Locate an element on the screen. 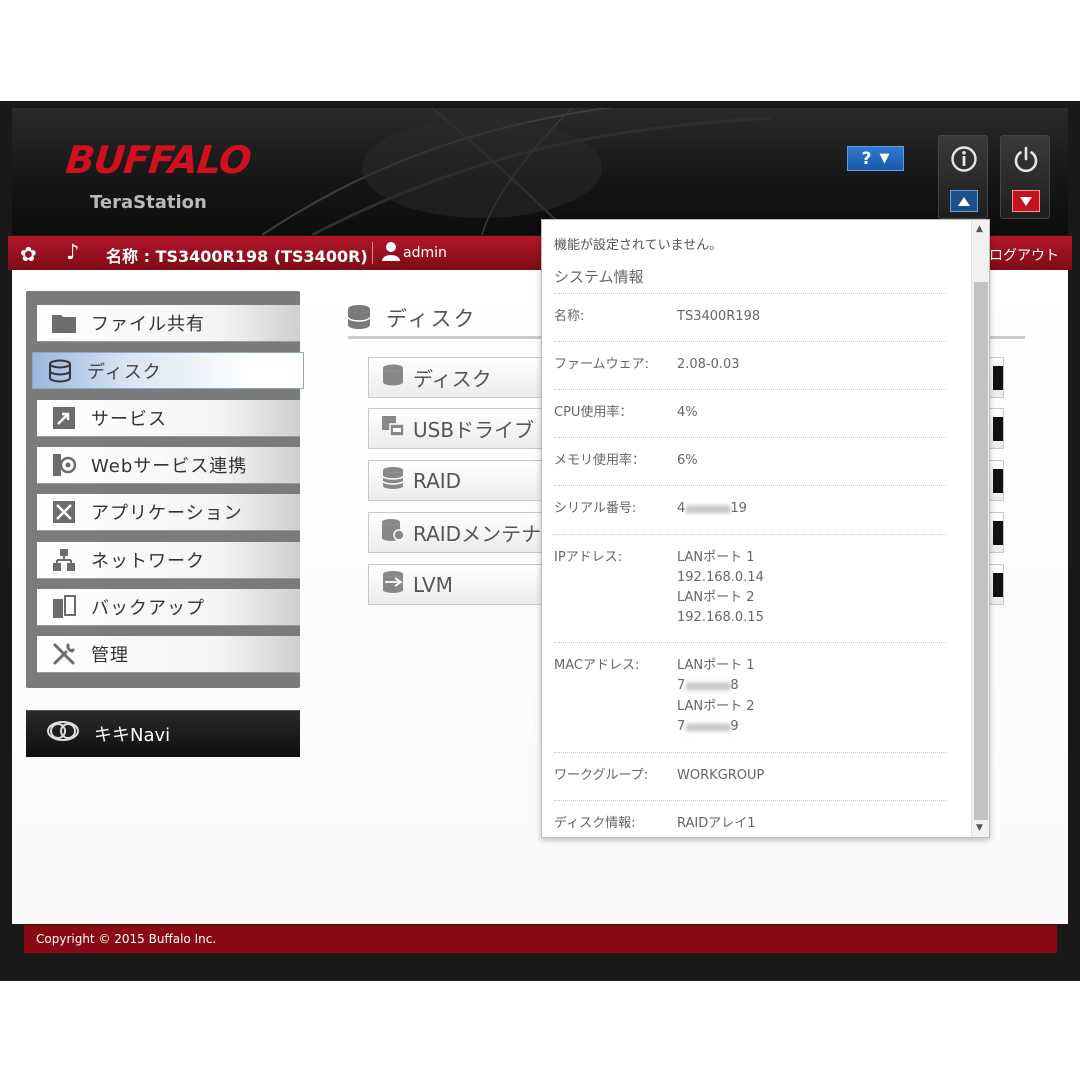 The width and height of the screenshot is (1080, 1080). info-value-line: 6% is located at coordinates (687, 460).